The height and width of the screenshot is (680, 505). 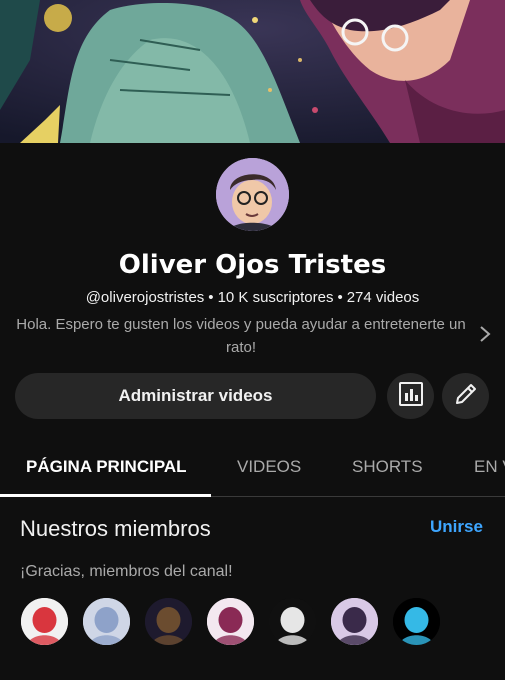 What do you see at coordinates (485, 334) in the screenshot?
I see `chevron-right-icon` at bounding box center [485, 334].